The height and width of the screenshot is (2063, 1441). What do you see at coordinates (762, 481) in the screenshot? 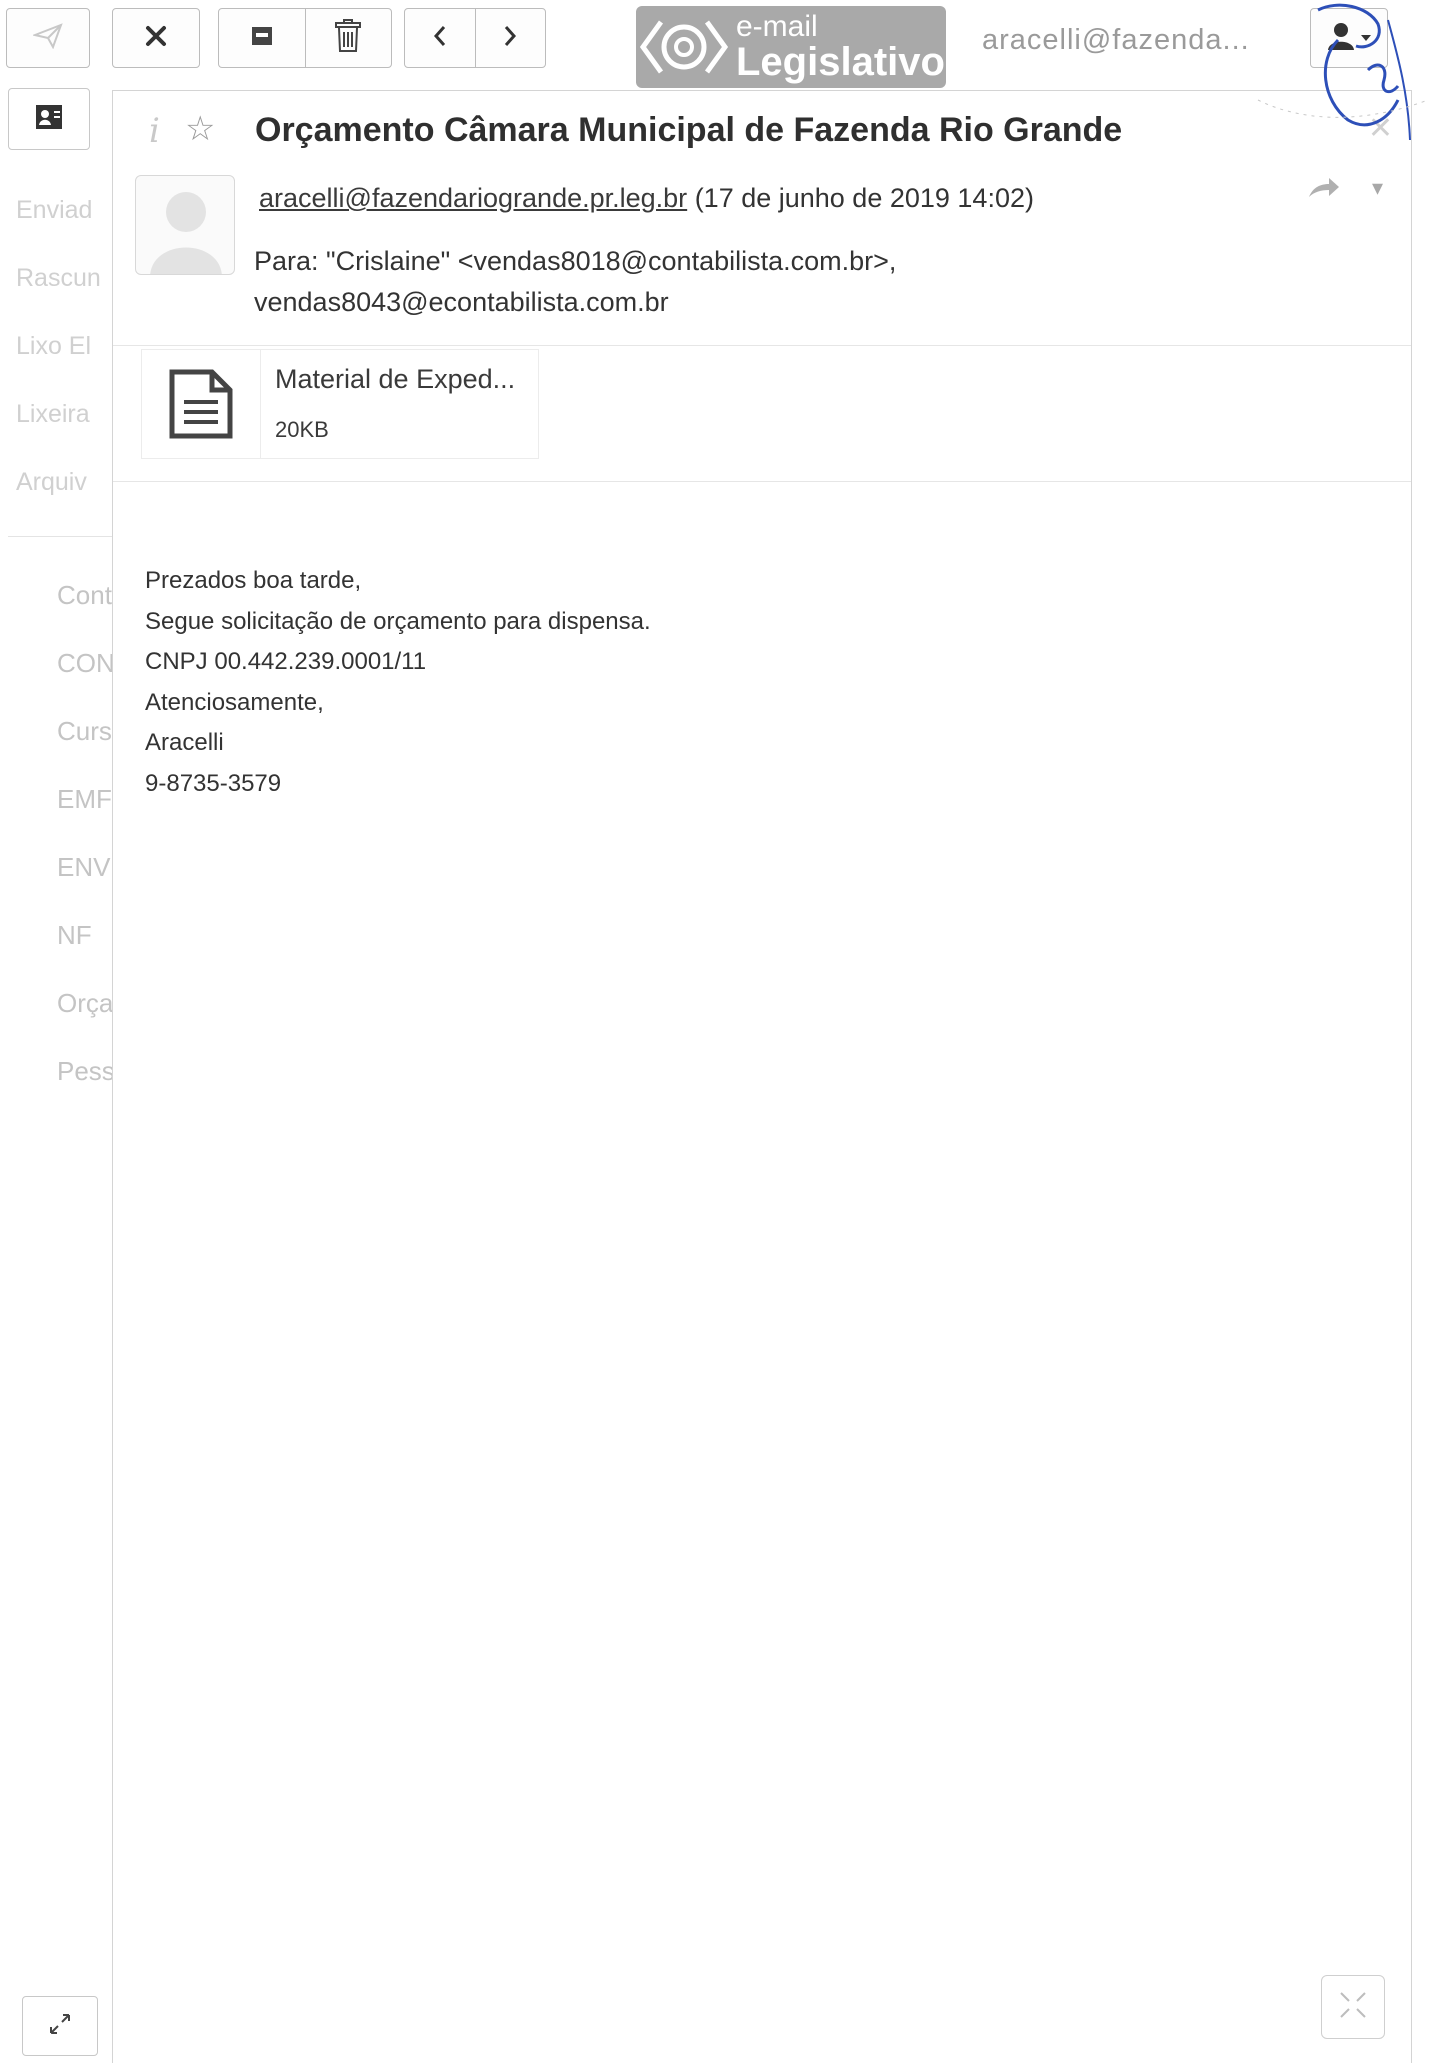
I see `attachment-divider` at bounding box center [762, 481].